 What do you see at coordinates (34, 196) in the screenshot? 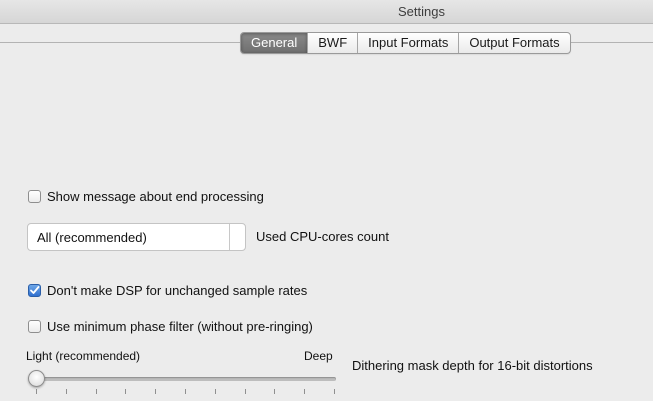
I see `show-message-checkbox` at bounding box center [34, 196].